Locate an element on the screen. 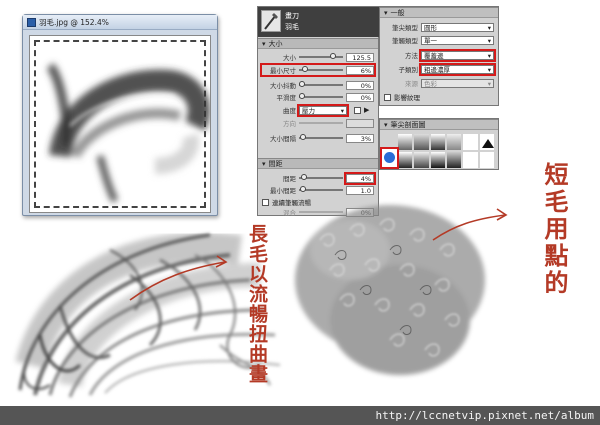  spacing-value: 4% is located at coordinates (360, 178).